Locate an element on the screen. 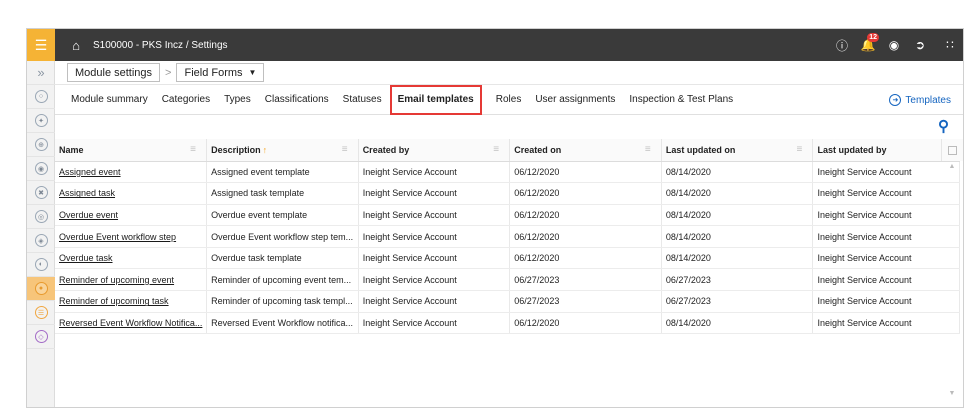  menu-icon: ☰ is located at coordinates (41, 45).